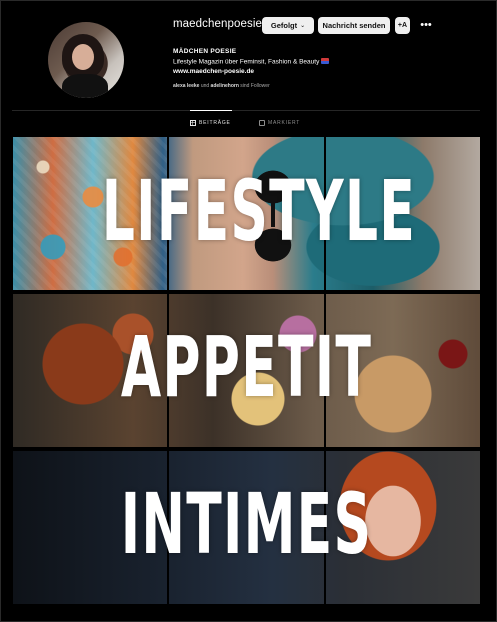 This screenshot has width=497, height=622. What do you see at coordinates (193, 123) in the screenshot?
I see `grid-icon` at bounding box center [193, 123].